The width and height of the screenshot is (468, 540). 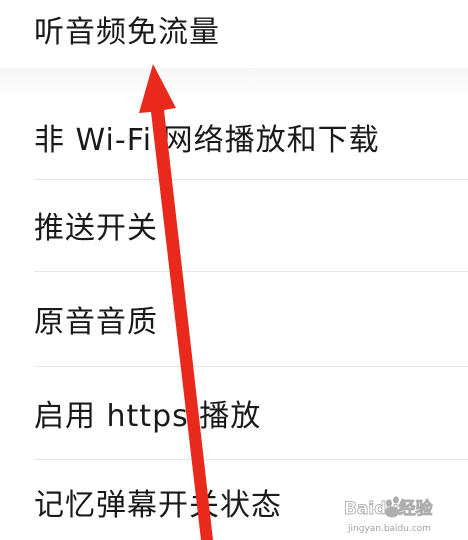 I want to click on watermark-brand: Baidu经验, so click(x=389, y=508).